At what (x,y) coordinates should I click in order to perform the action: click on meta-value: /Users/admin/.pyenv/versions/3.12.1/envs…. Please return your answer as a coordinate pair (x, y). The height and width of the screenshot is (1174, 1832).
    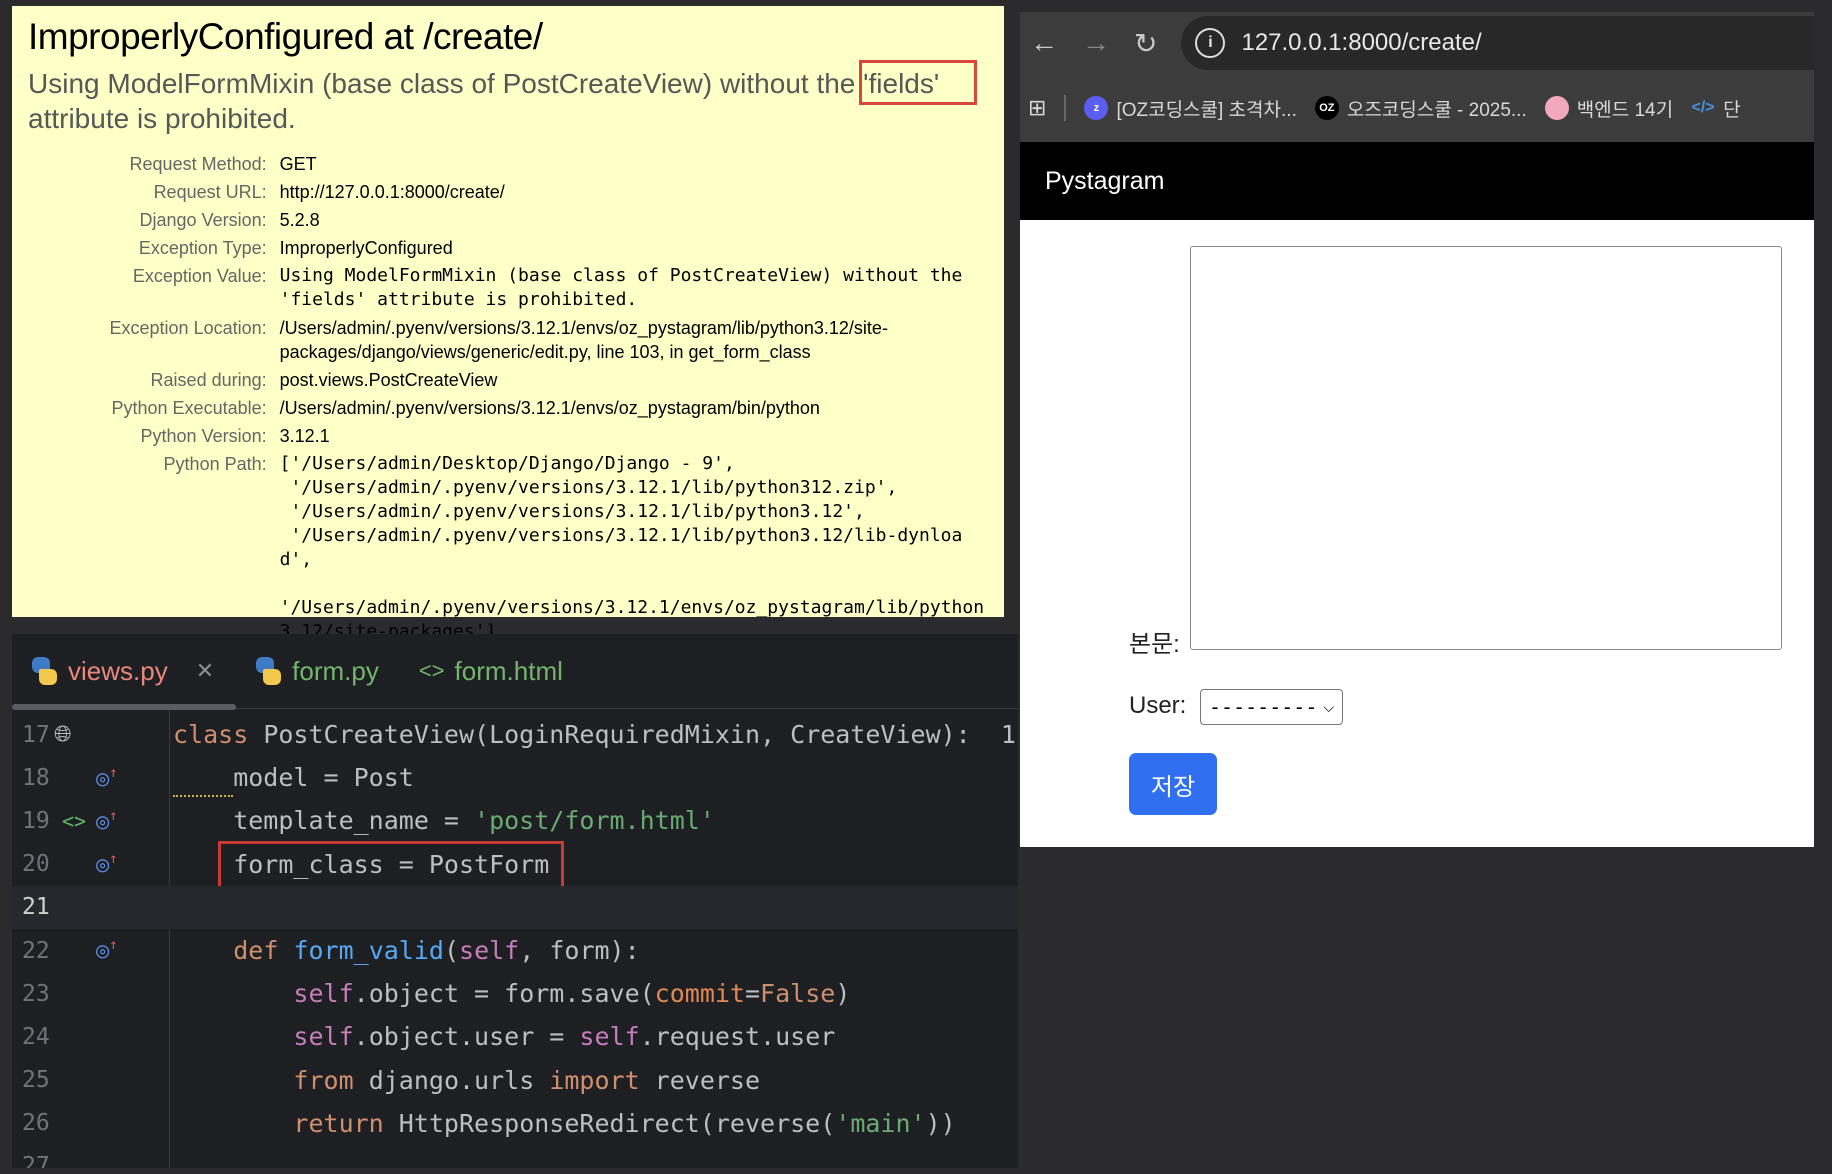
    Looking at the image, I should click on (549, 408).